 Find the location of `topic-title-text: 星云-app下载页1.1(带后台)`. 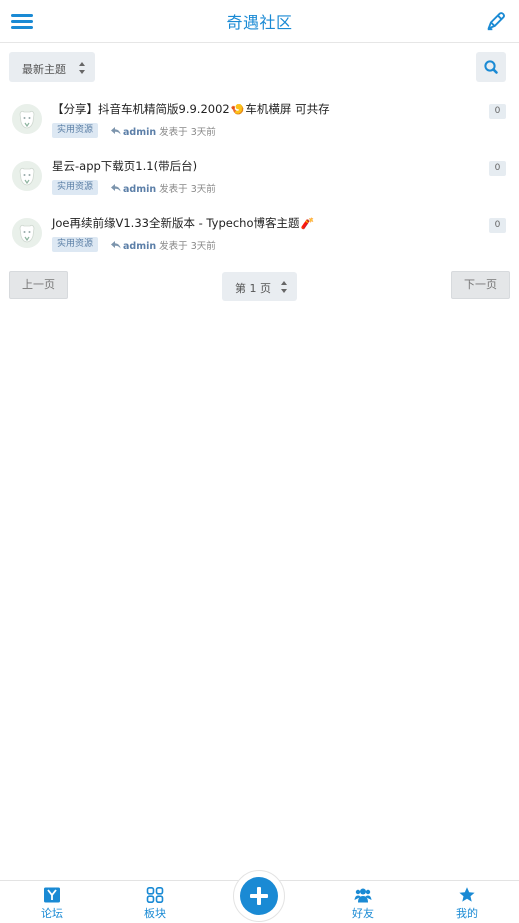

topic-title-text: 星云-app下载页1.1(带后台) is located at coordinates (125, 166).